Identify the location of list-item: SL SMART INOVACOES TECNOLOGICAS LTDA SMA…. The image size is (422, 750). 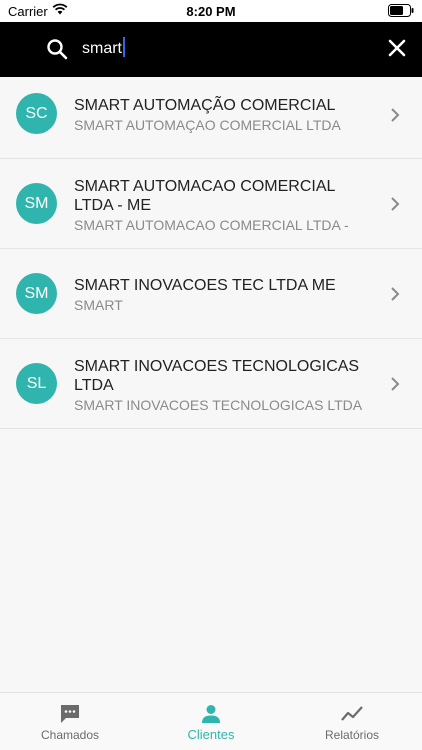
(211, 384).